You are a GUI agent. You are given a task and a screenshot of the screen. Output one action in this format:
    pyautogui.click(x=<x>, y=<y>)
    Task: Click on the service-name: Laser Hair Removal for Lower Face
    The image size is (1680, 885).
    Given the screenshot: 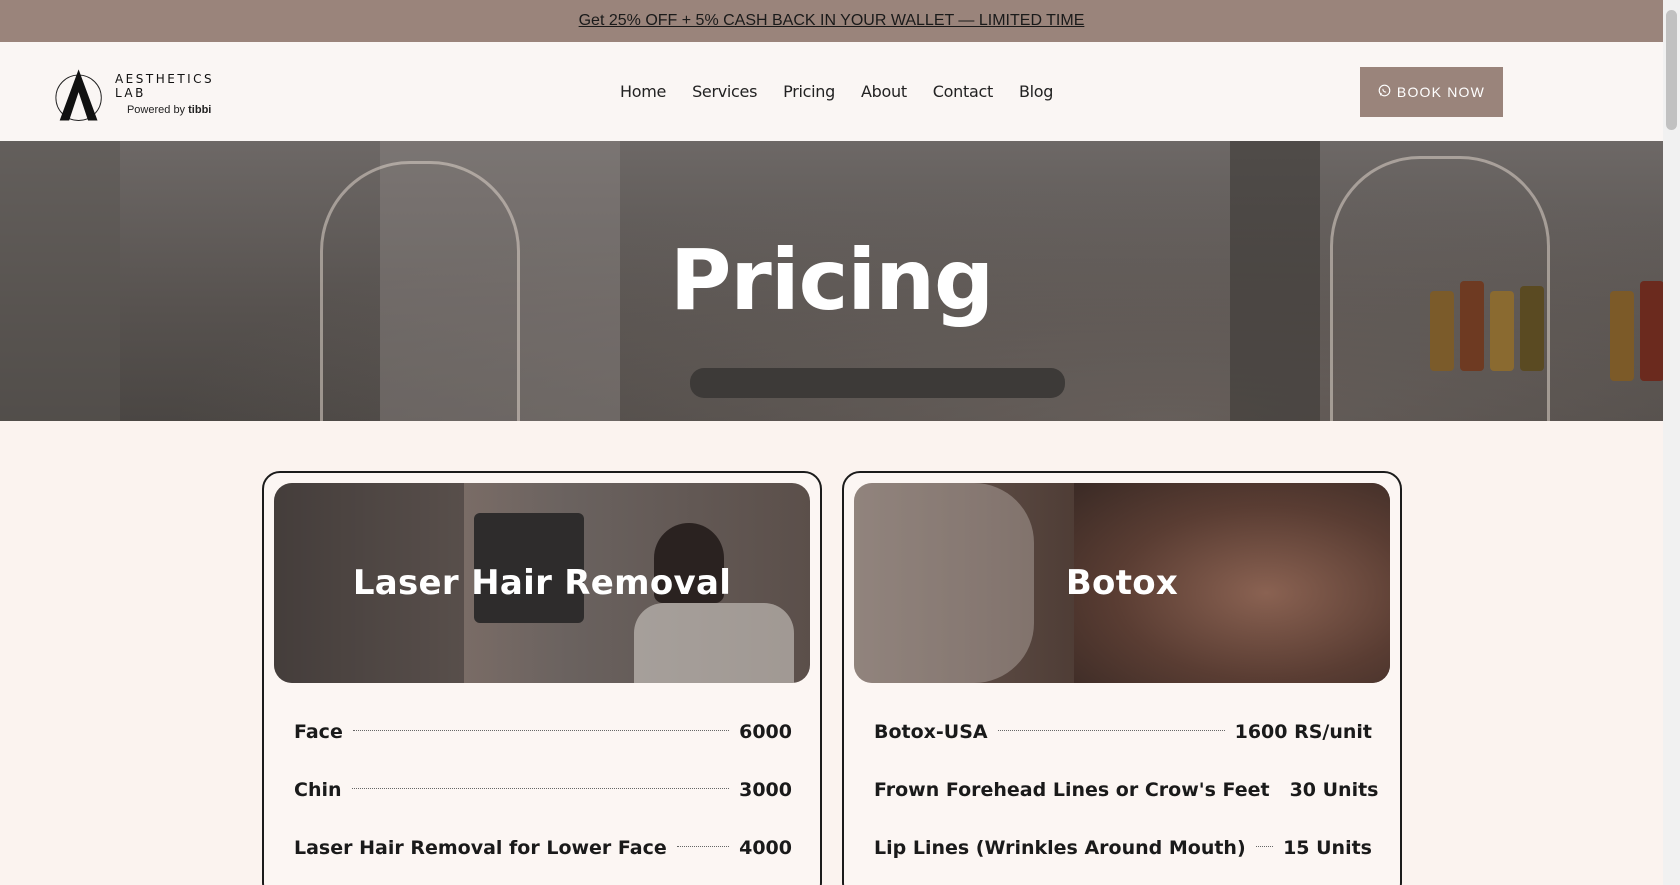 What is the action you would take?
    pyautogui.click(x=480, y=848)
    